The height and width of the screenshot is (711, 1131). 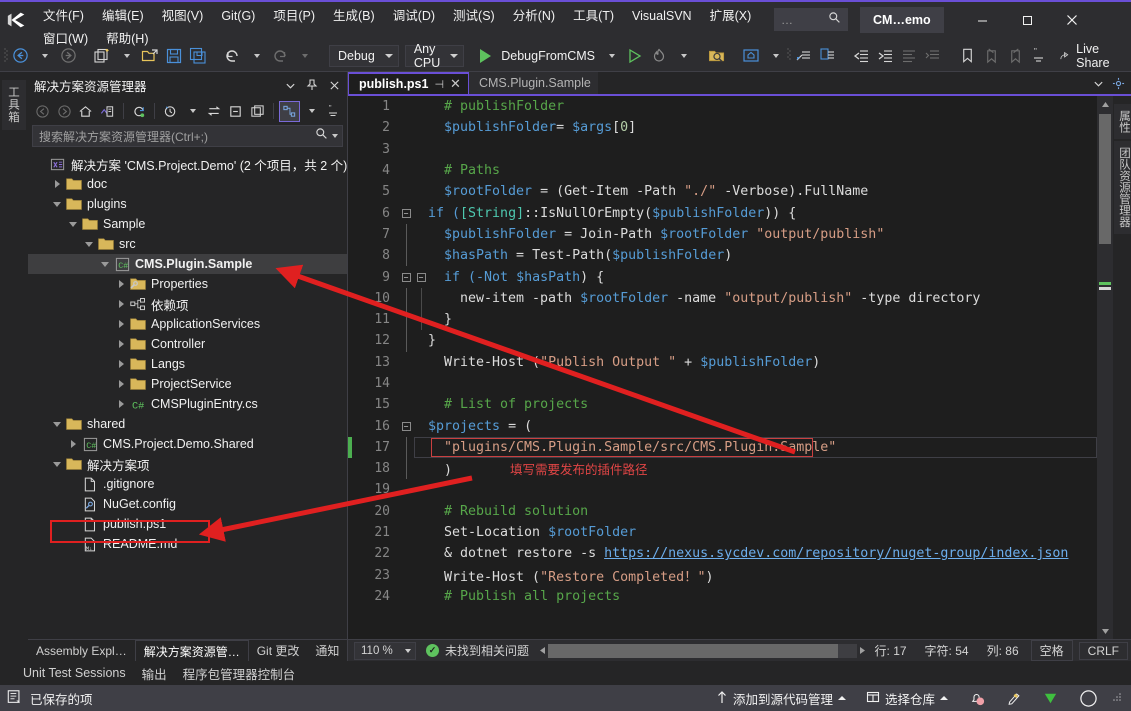 What do you see at coordinates (1027, 20) in the screenshot?
I see `maximize-button` at bounding box center [1027, 20].